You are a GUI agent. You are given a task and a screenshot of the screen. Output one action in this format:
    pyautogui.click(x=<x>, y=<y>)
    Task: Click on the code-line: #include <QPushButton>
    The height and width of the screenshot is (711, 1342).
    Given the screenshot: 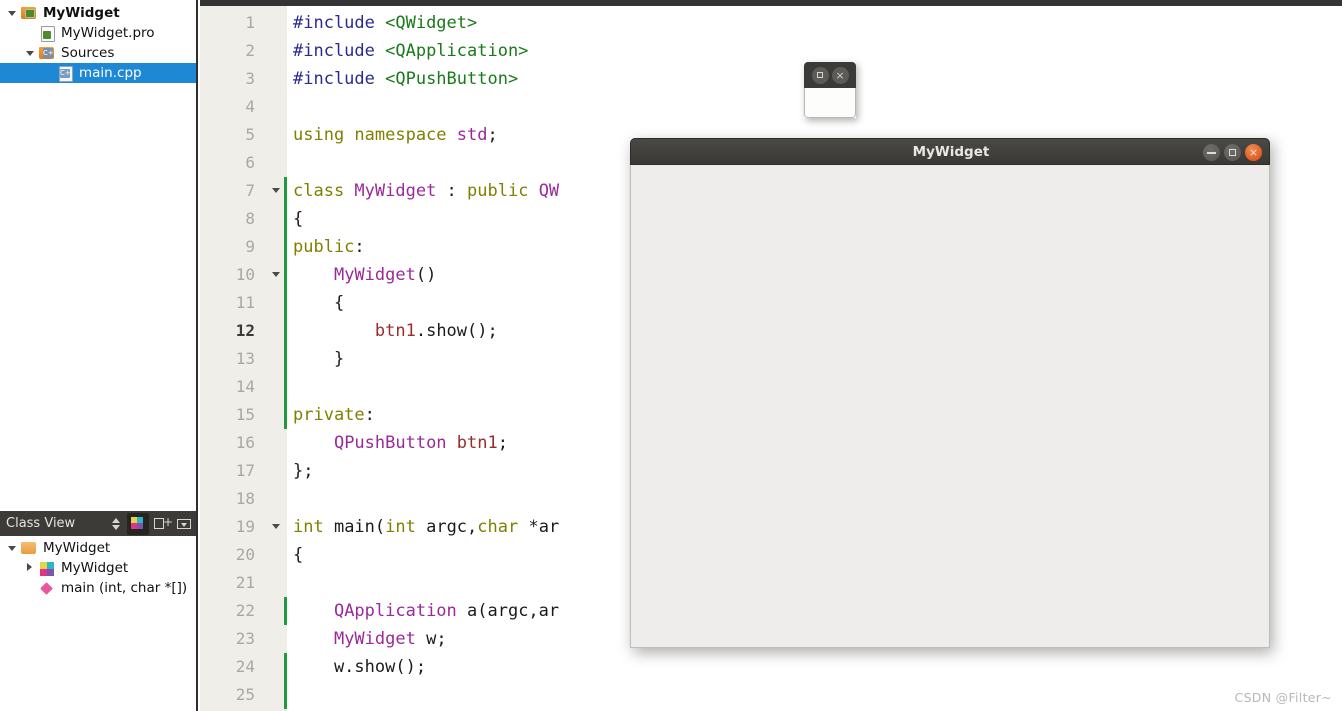 What is the action you would take?
    pyautogui.click(x=405, y=79)
    